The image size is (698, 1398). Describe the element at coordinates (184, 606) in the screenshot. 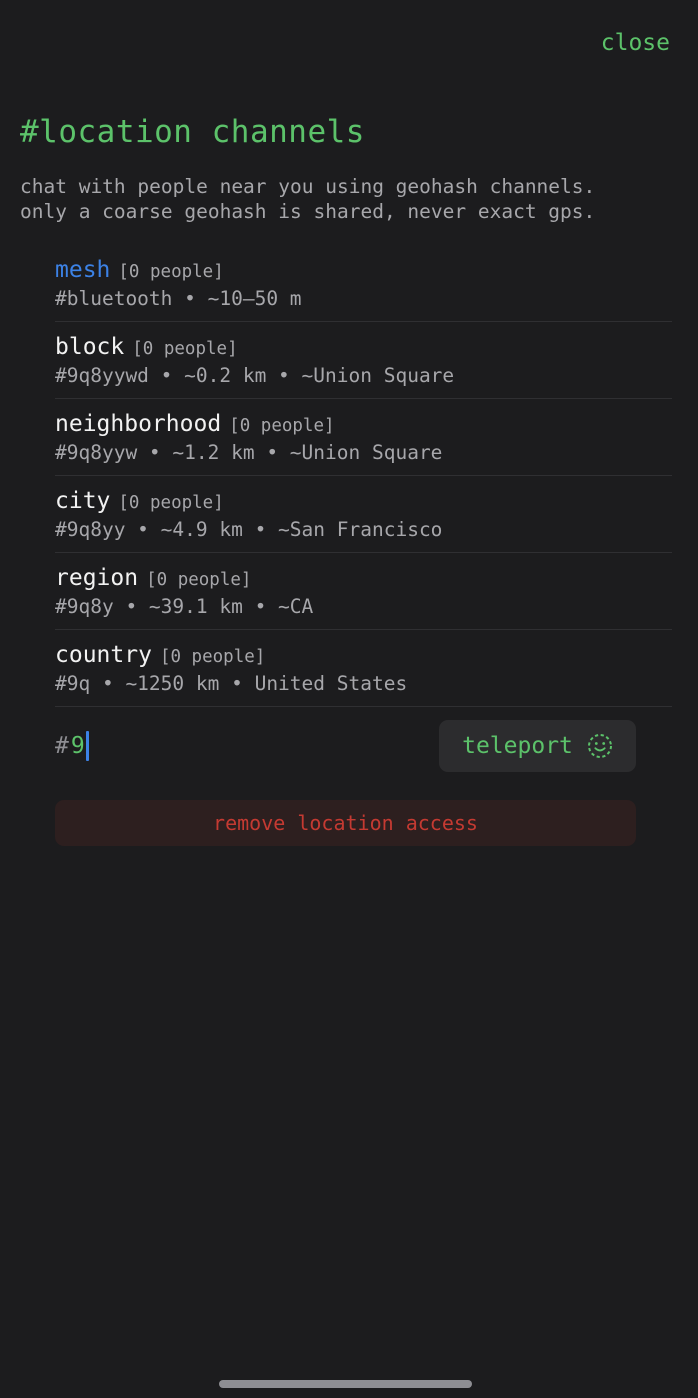

I see `channel-detail: #9q8y • ~39.1 km • ~CA` at that location.